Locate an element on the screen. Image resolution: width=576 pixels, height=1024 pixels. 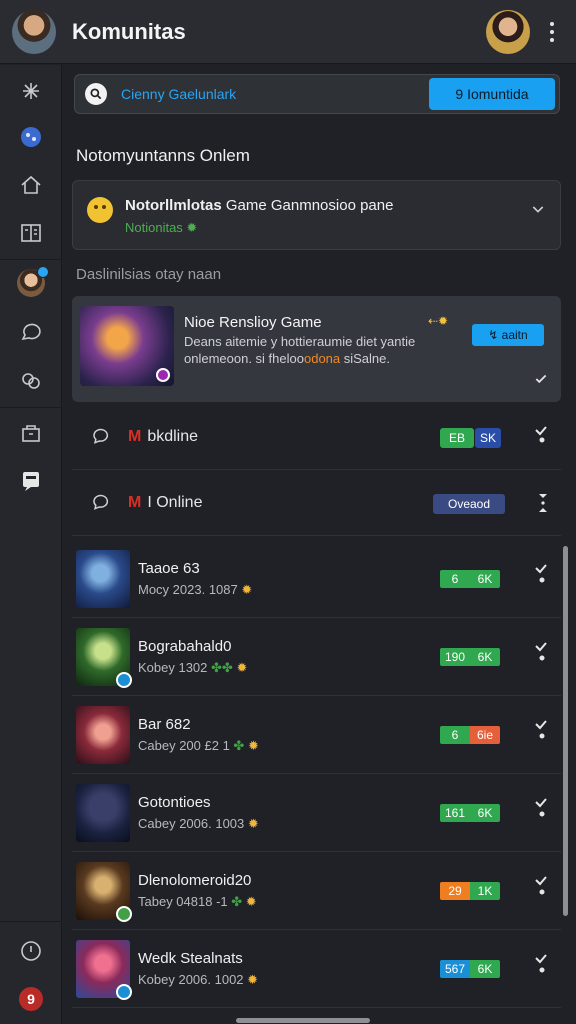
game-list-item: Bar 682 Cabey 200 £2 1 ✤ ✹ 6 6ie is located at coordinates (316, 735).